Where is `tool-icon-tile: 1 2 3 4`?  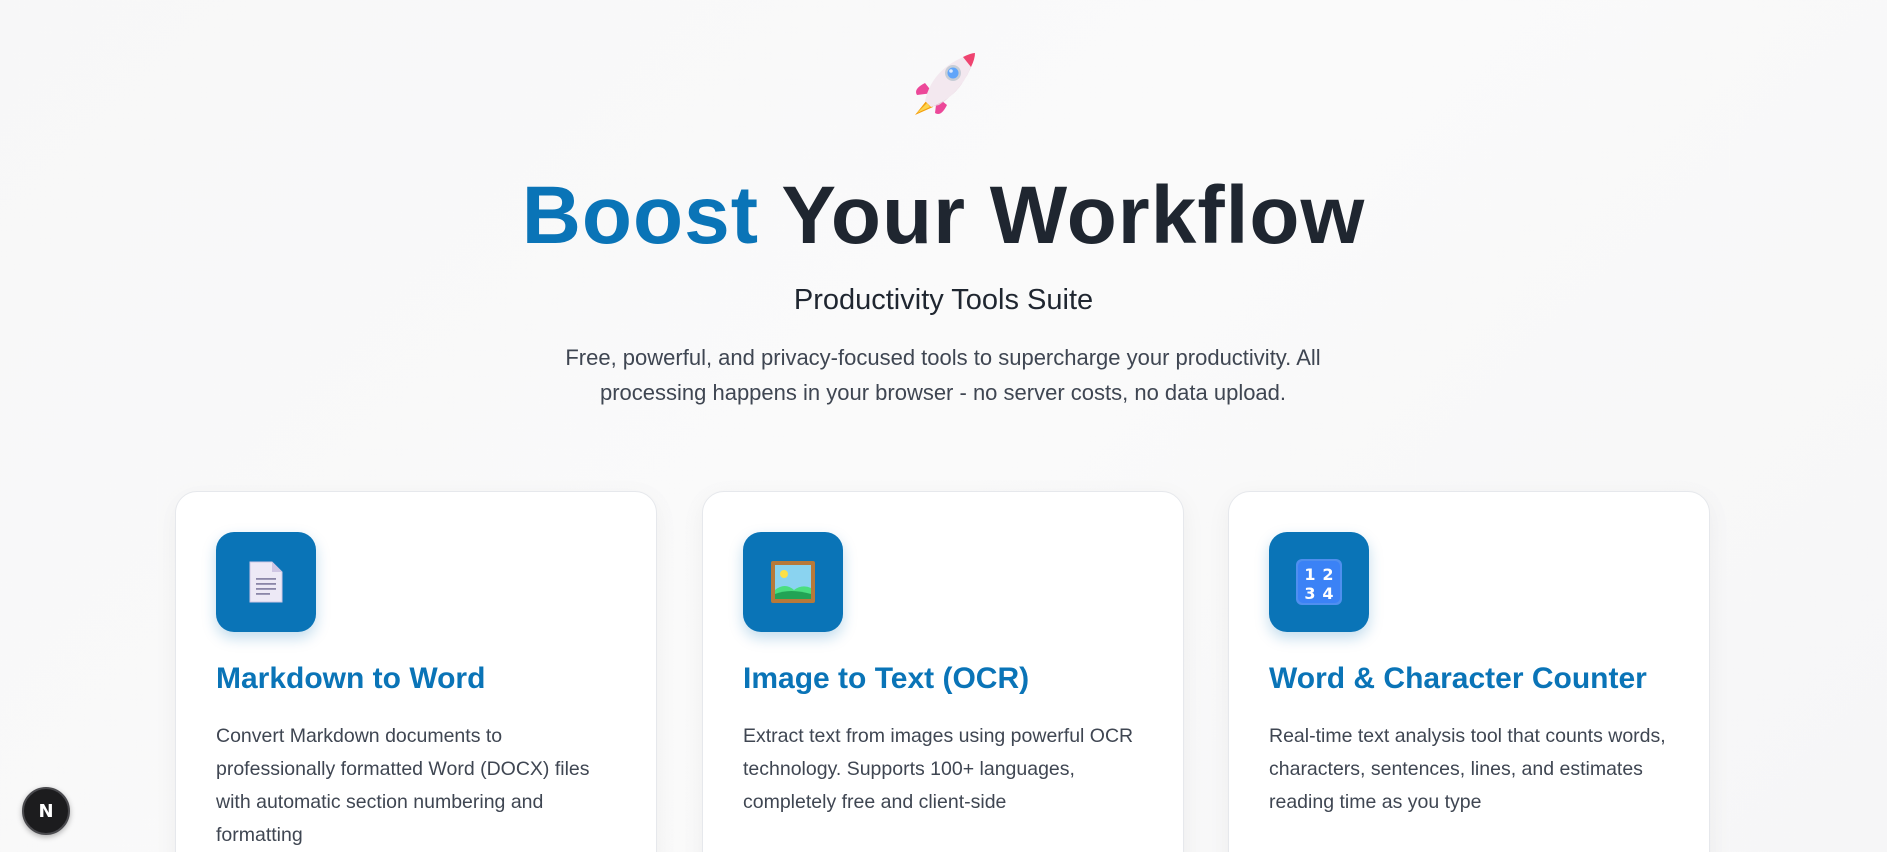 tool-icon-tile: 1 2 3 4 is located at coordinates (1319, 582).